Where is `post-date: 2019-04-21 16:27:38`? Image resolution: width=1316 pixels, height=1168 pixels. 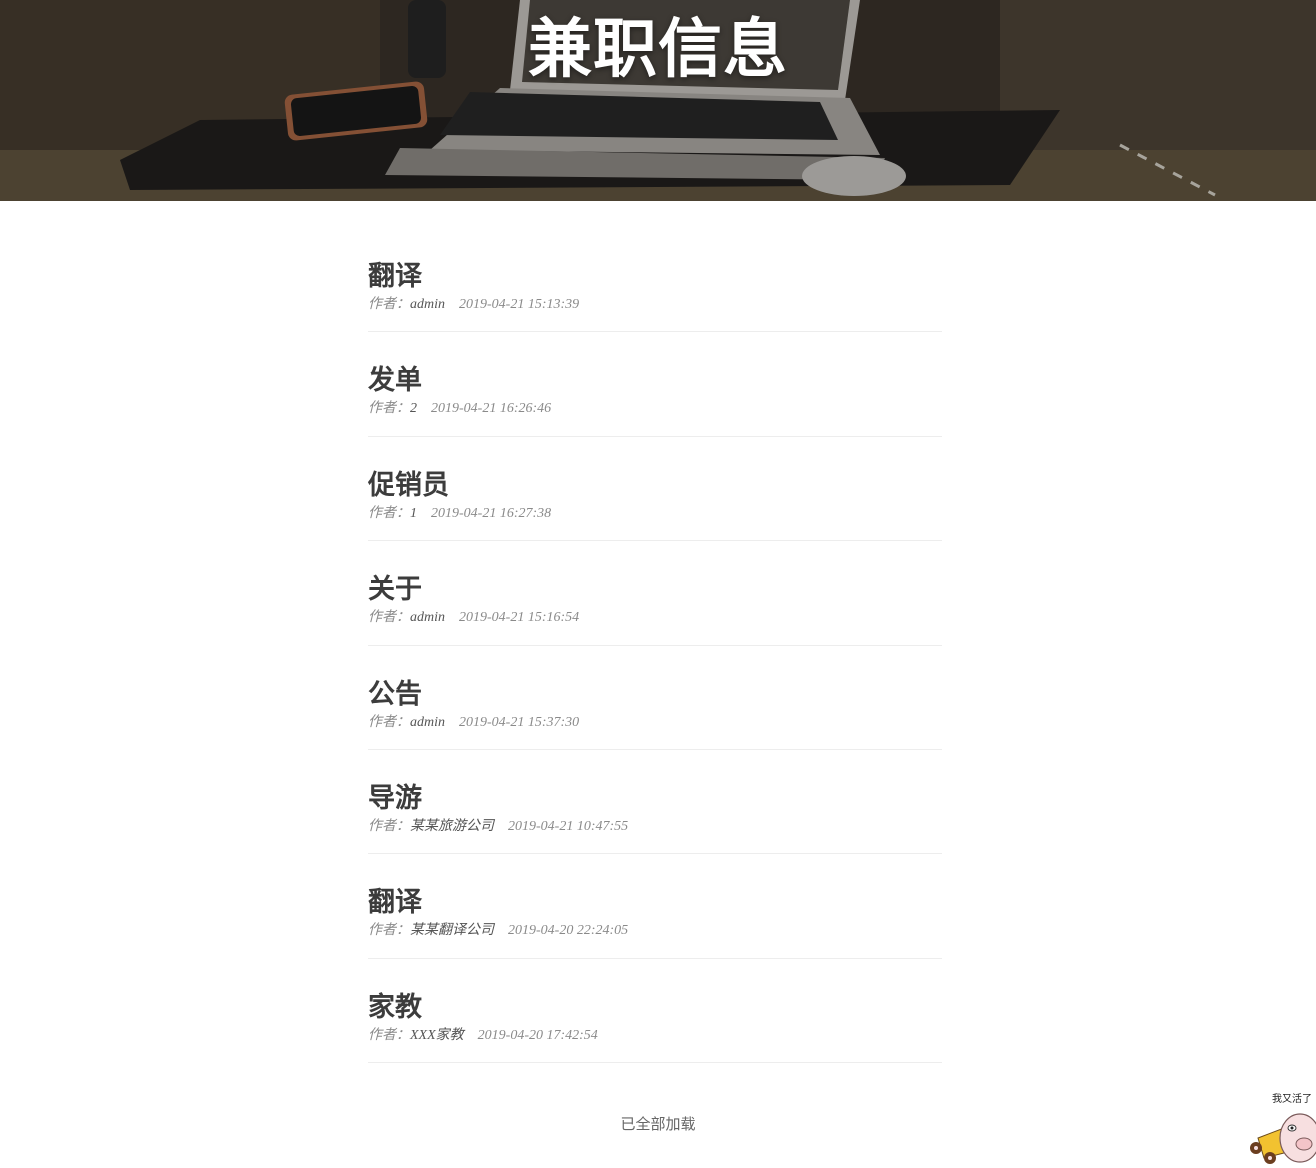 post-date: 2019-04-21 16:27:38 is located at coordinates (491, 513).